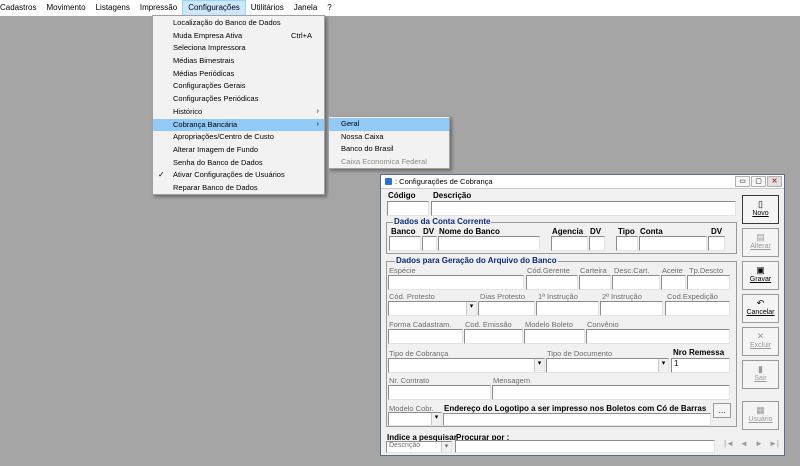  Describe the element at coordinates (425, 336) in the screenshot. I see `forma-cadastram-field` at that location.